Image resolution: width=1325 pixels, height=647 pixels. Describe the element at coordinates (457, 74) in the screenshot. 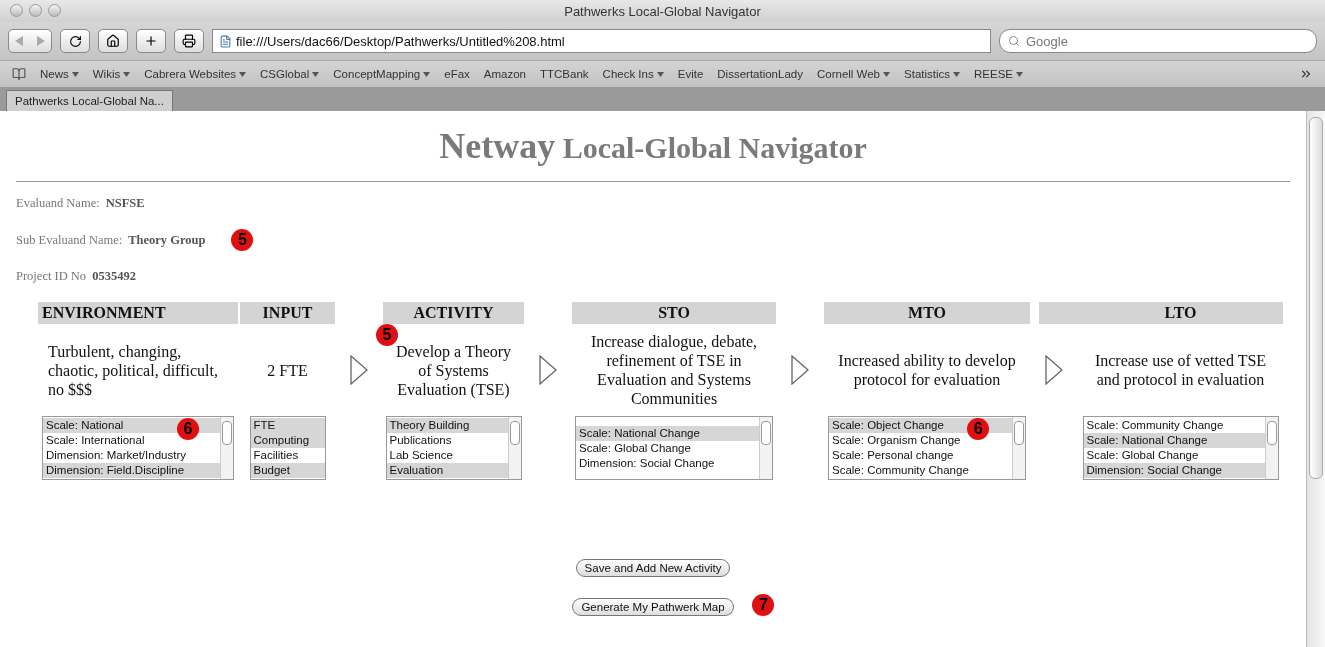

I see `bookmark-link: eFax` at that location.